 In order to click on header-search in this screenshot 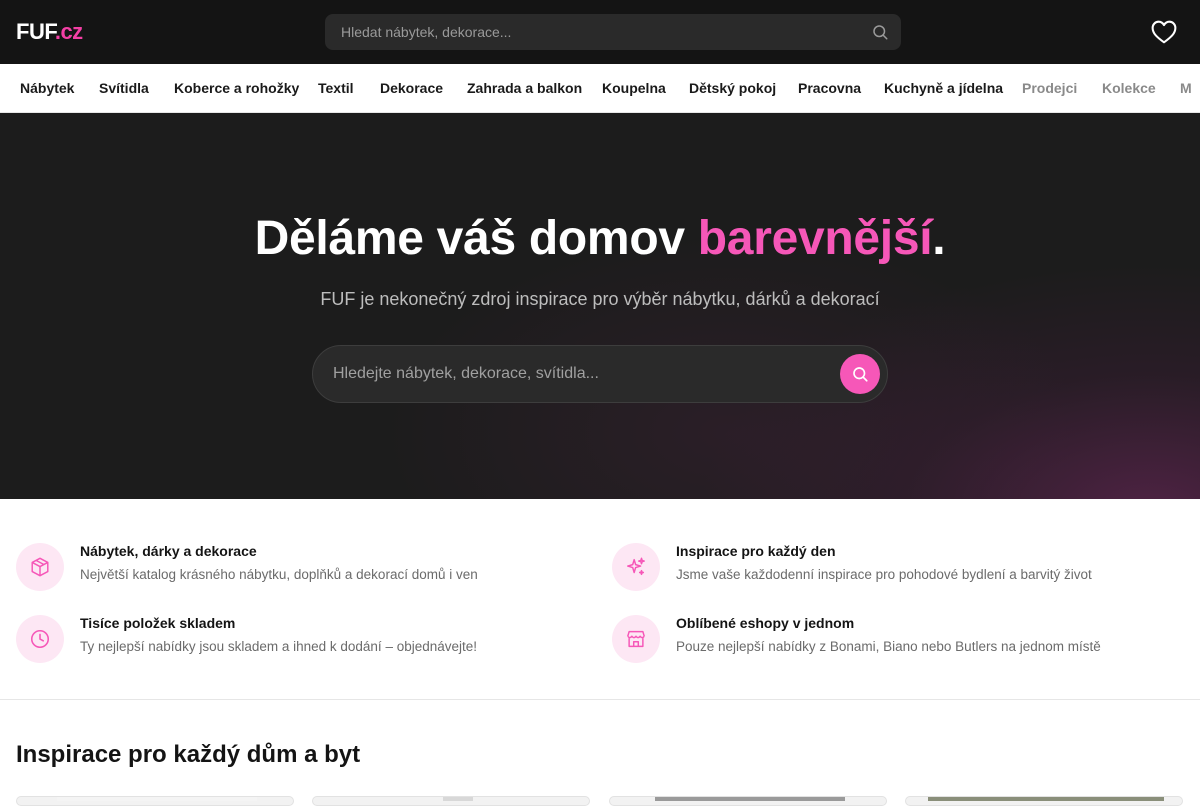, I will do `click(613, 32)`.